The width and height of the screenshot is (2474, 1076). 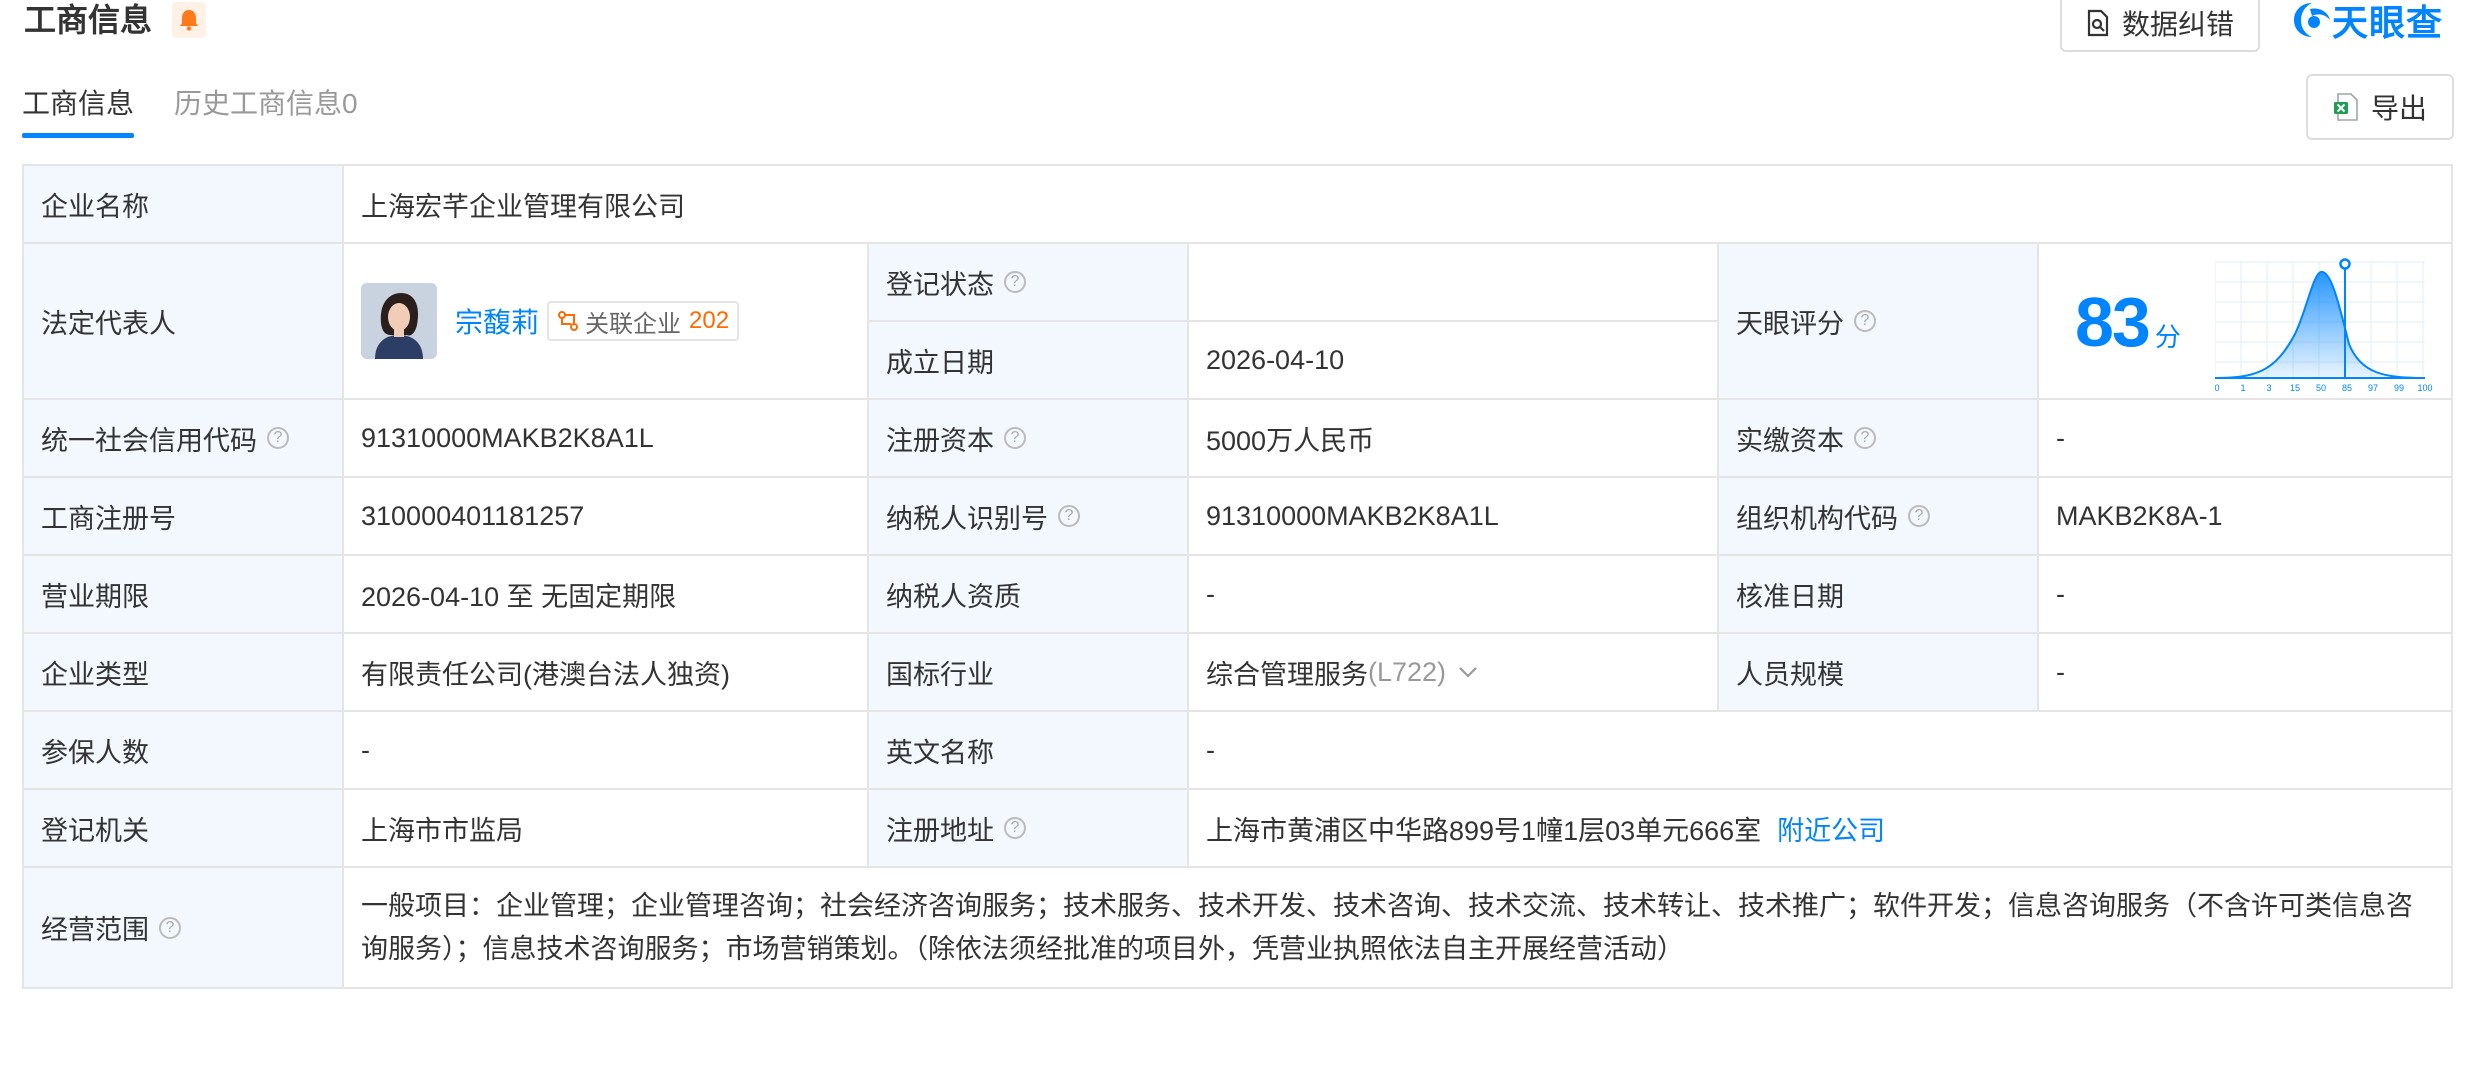 I want to click on score-cell: 83 分 0 1 3 15 50 85 97 99 100, so click(x=2245, y=322).